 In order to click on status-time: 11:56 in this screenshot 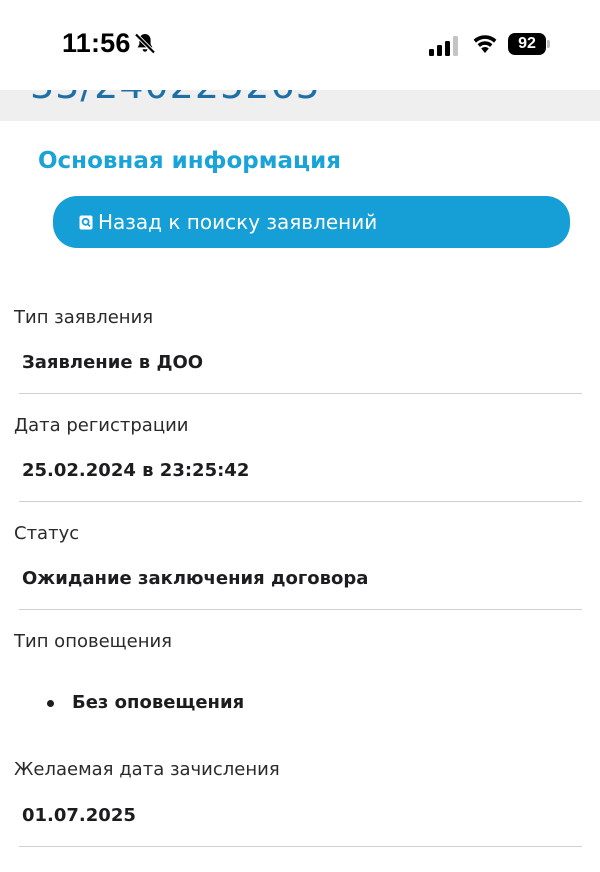, I will do `click(96, 43)`.